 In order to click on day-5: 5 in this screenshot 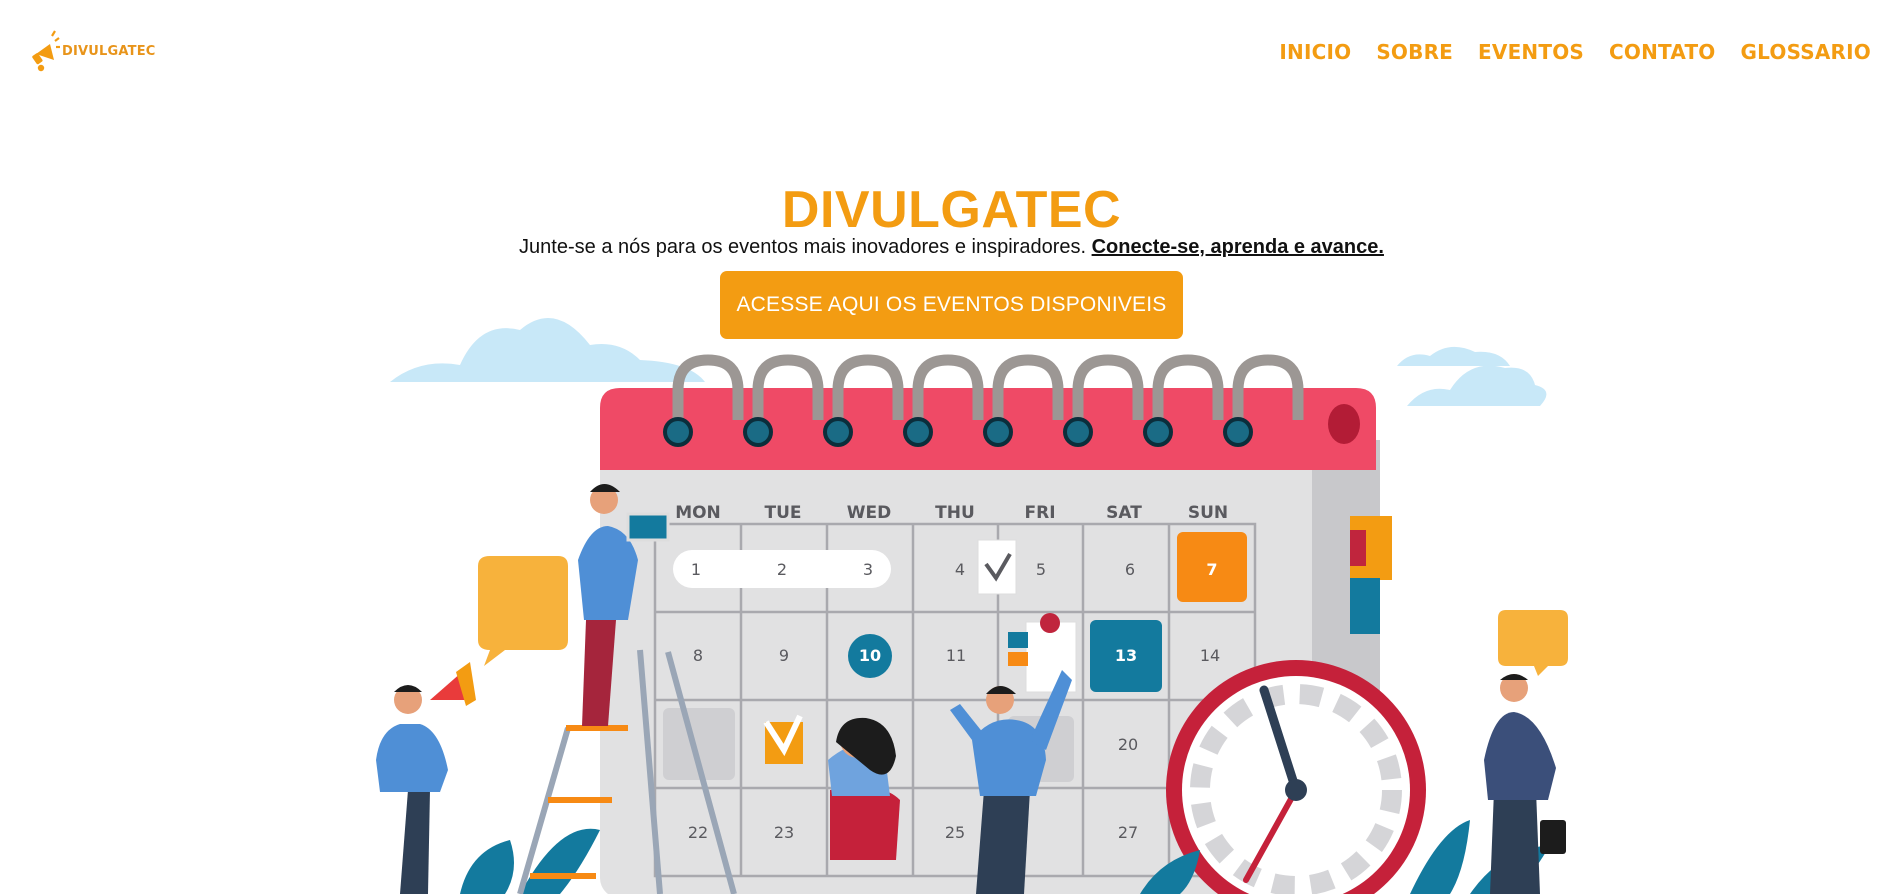, I will do `click(1041, 569)`.